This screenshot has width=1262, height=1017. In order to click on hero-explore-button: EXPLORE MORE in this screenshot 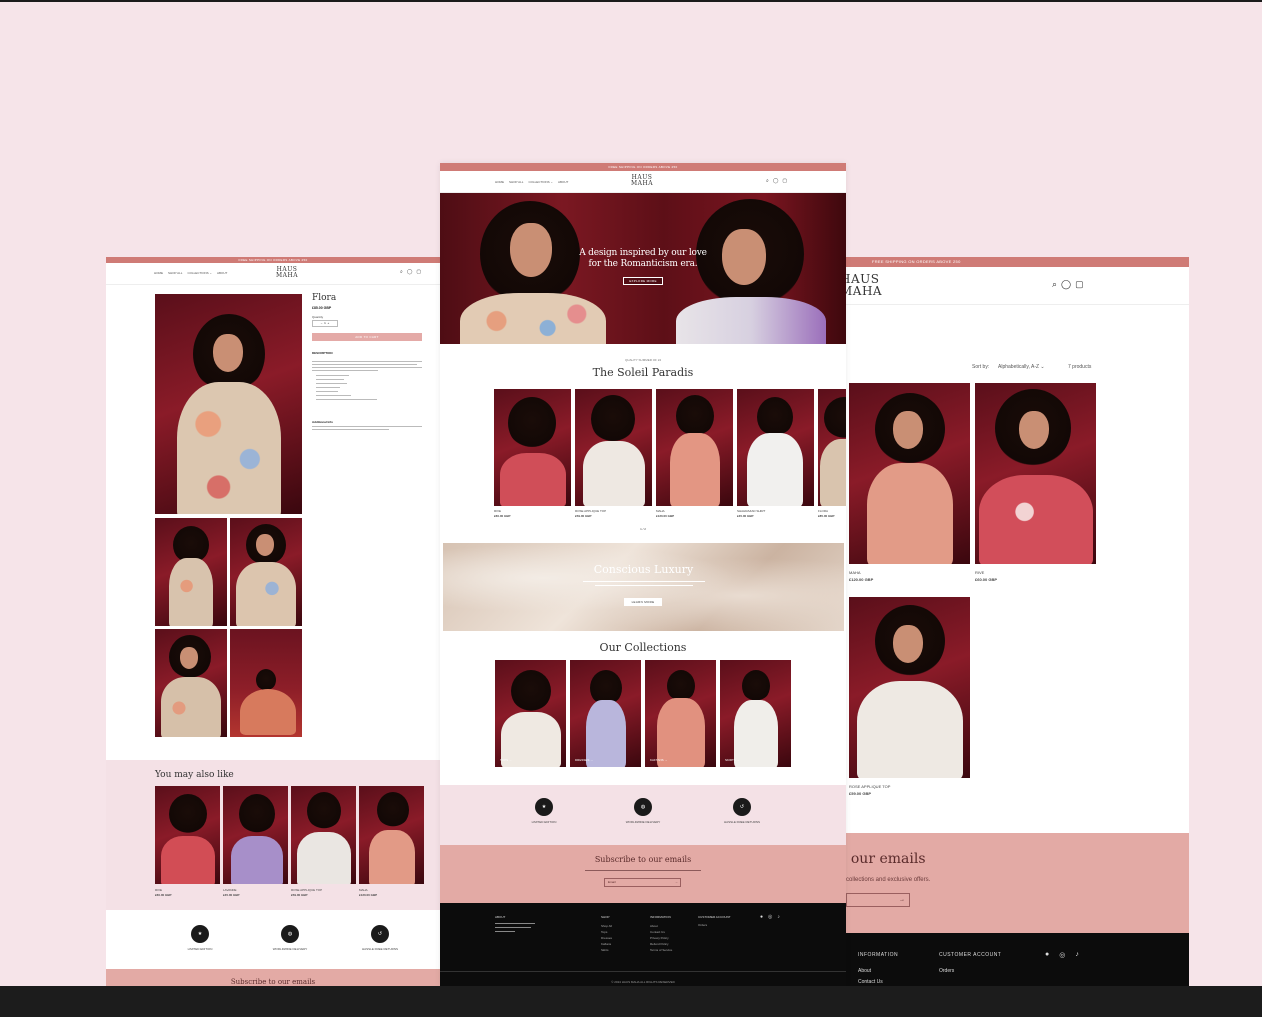, I will do `click(643, 281)`.